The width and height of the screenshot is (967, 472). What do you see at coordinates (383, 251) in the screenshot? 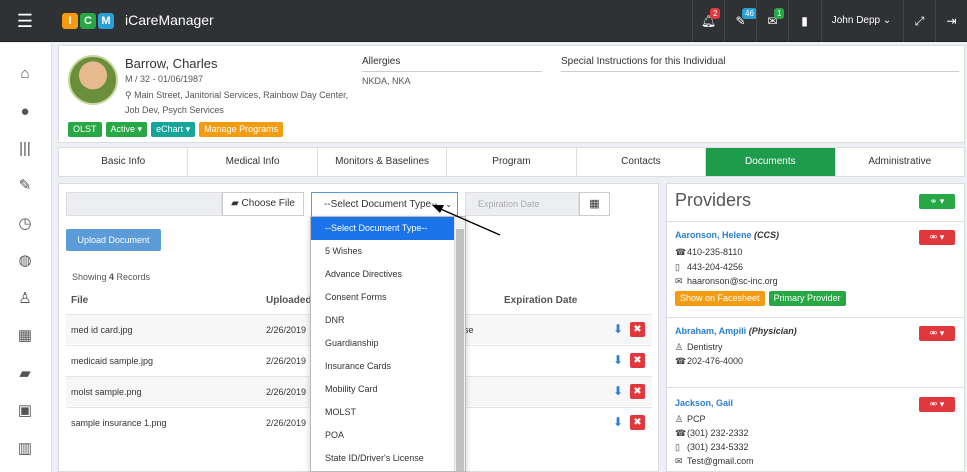
I see `dropdown-option: 5 Wishes` at bounding box center [383, 251].